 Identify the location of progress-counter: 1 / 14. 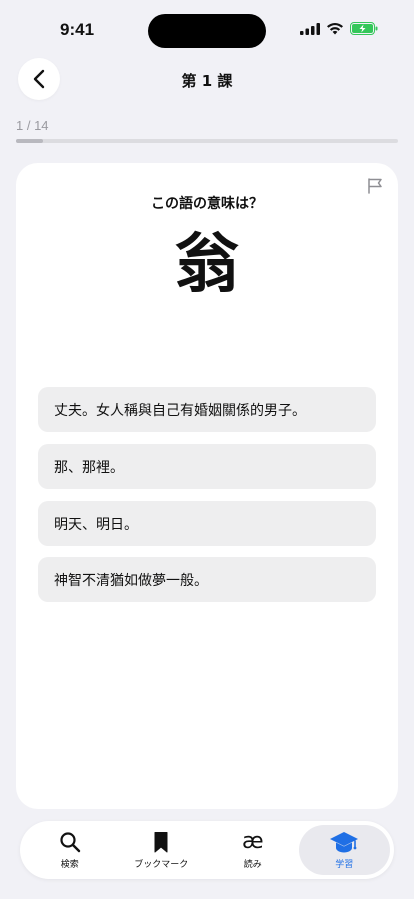
(32, 125).